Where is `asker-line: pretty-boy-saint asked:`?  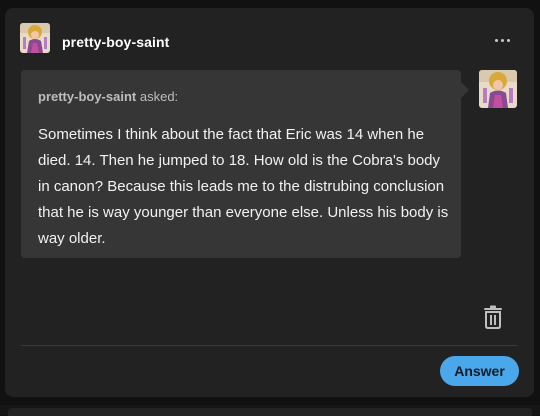
asker-line: pretty-boy-saint asked: is located at coordinates (108, 96).